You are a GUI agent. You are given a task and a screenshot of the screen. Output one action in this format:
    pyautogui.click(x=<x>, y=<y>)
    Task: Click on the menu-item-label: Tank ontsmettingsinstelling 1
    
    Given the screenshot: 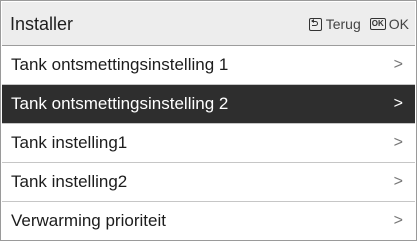 What is the action you would take?
    pyautogui.click(x=120, y=64)
    